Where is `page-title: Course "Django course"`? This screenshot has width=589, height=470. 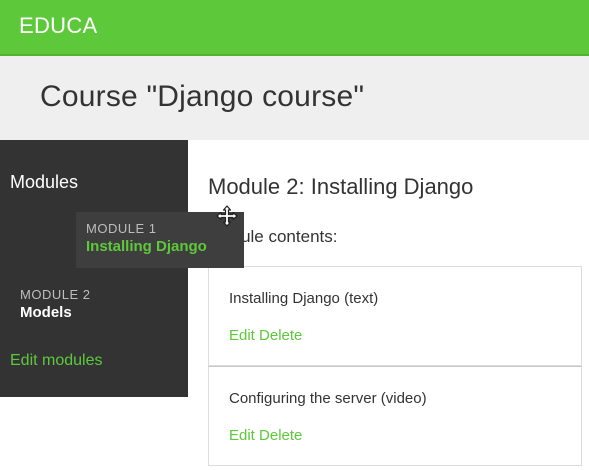 page-title: Course "Django course" is located at coordinates (202, 96).